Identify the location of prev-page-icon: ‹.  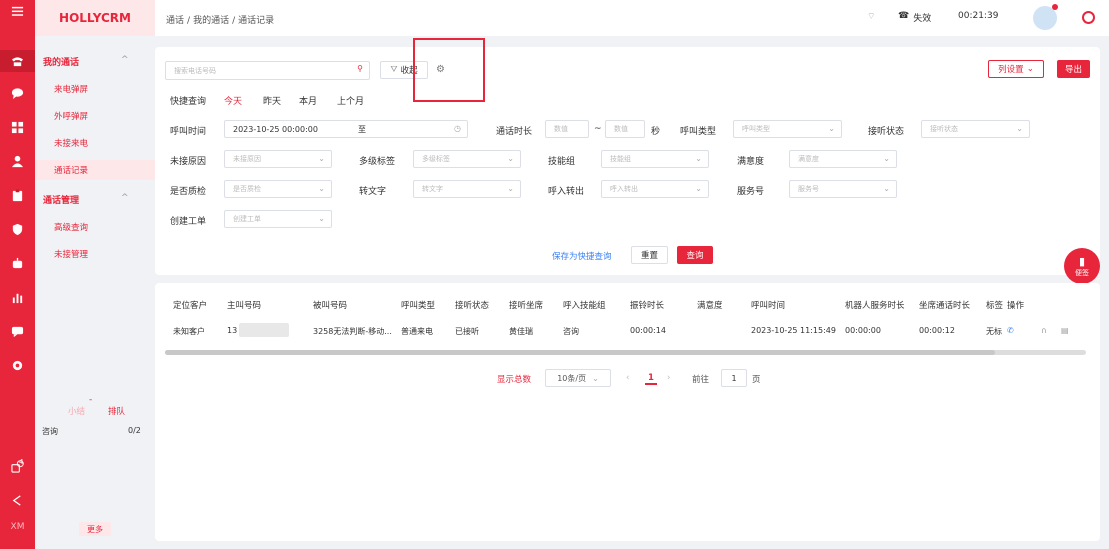
(627, 378).